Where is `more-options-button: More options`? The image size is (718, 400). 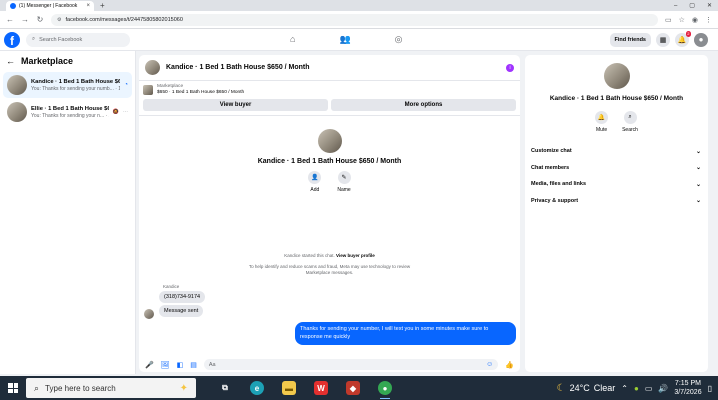
more-options-button: More options is located at coordinates (423, 105).